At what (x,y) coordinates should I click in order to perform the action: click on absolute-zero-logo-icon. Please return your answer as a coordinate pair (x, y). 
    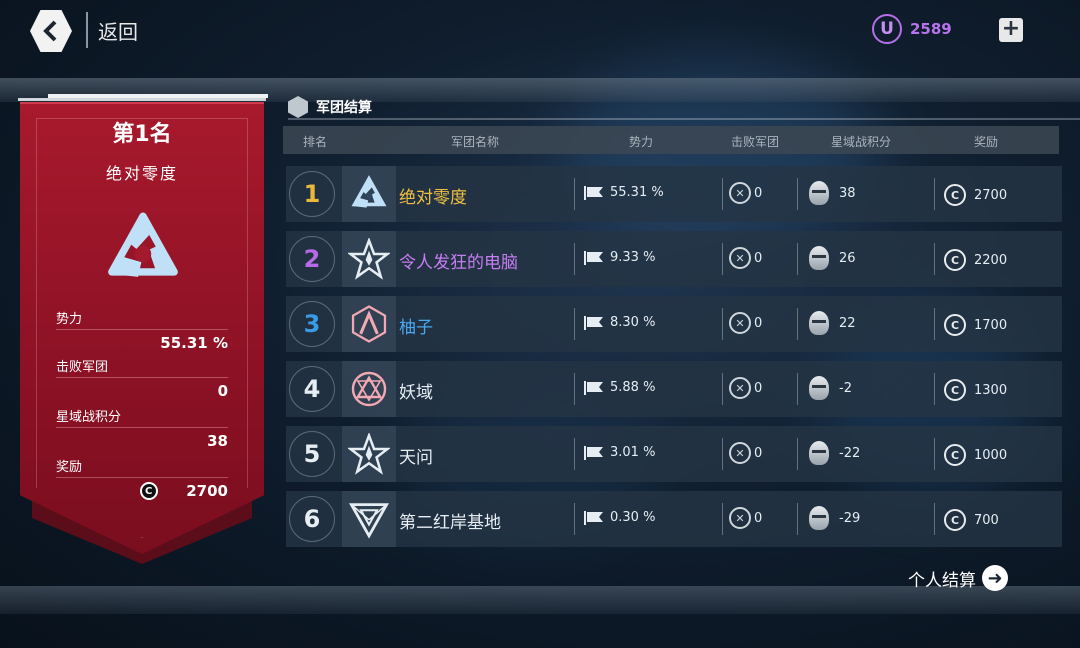
    Looking at the image, I should click on (369, 191).